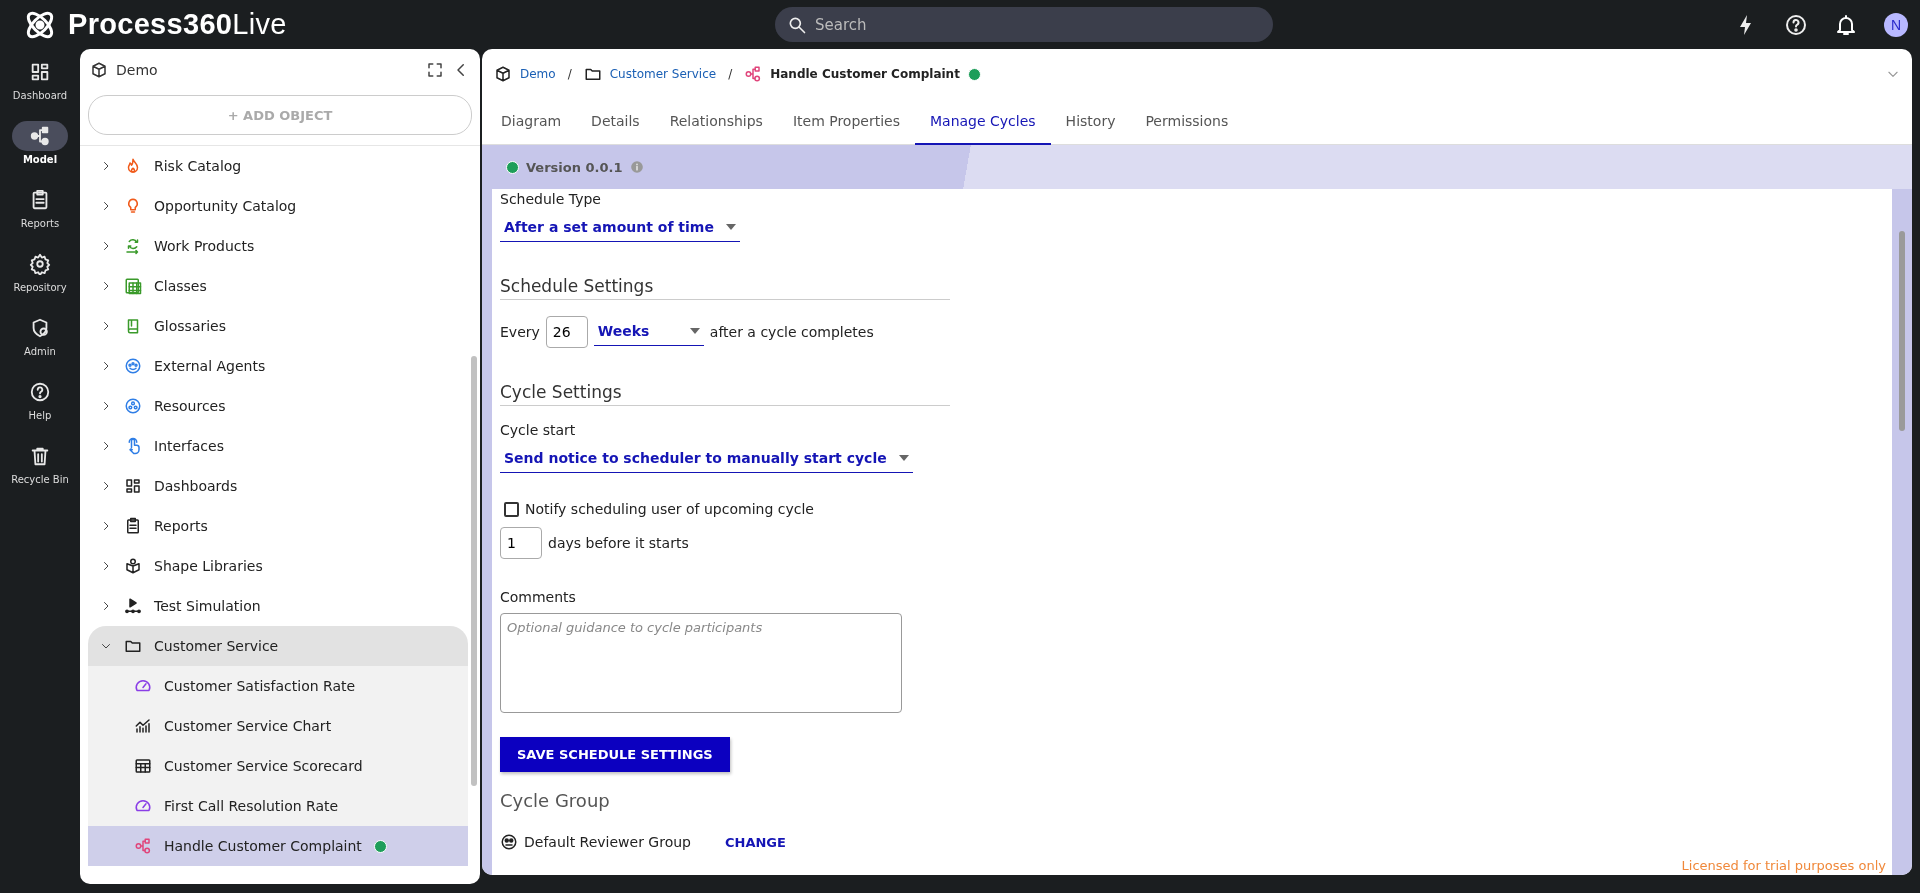 This screenshot has width=1920, height=893. I want to click on schedule-type-dropdown: After a set amount of time, so click(620, 228).